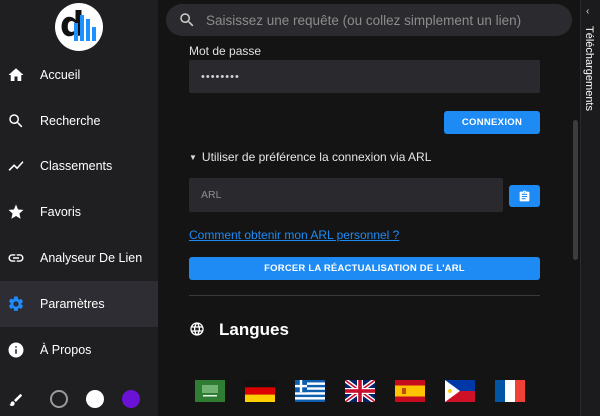  I want to click on home-icon, so click(16, 75).